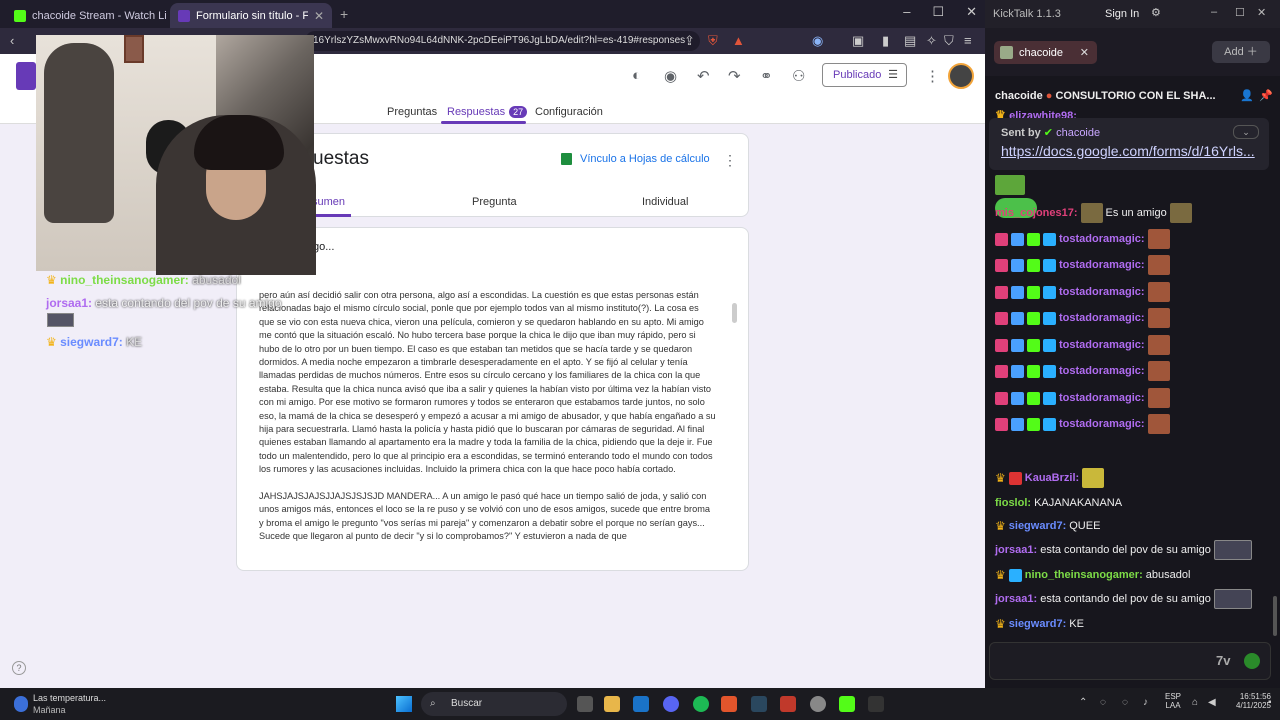  What do you see at coordinates (885, 41) in the screenshot?
I see `sidebar-icon: ▮` at bounding box center [885, 41].